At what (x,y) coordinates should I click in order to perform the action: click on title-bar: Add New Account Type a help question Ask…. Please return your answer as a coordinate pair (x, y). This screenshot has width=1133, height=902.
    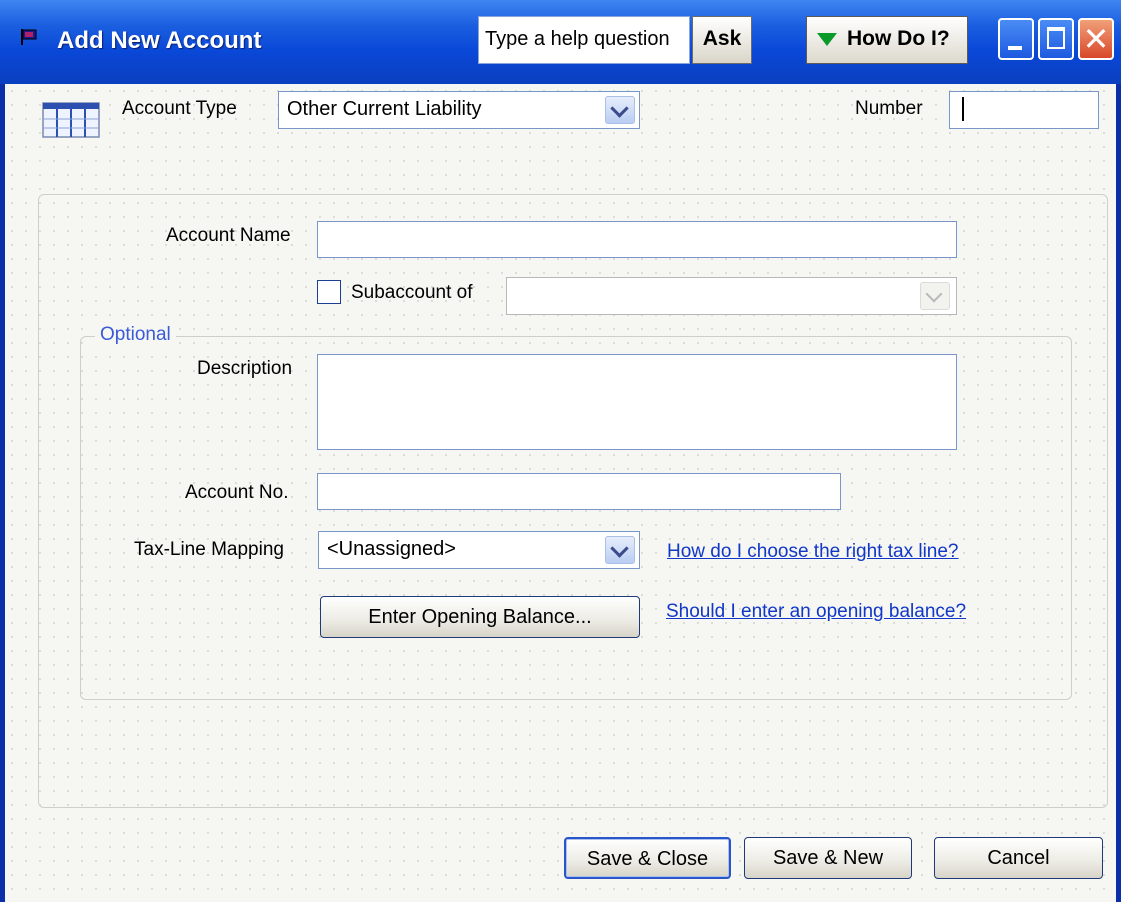
    Looking at the image, I should click on (560, 42).